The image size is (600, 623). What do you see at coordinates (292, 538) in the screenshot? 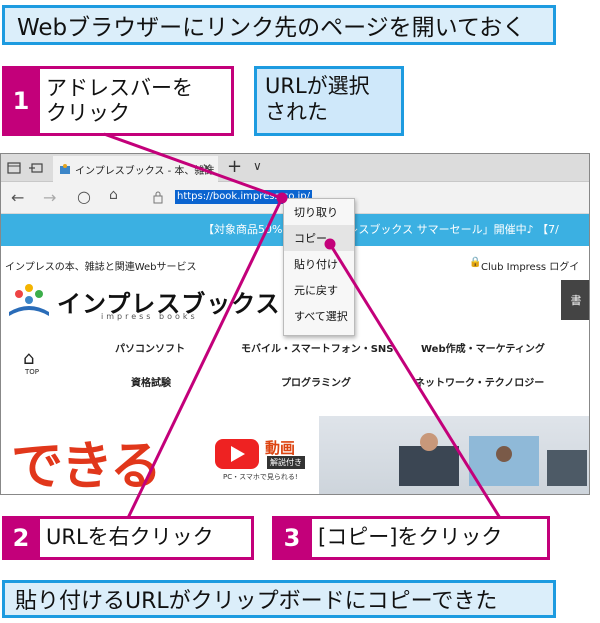
I see `step-3-number: 3` at bounding box center [292, 538].